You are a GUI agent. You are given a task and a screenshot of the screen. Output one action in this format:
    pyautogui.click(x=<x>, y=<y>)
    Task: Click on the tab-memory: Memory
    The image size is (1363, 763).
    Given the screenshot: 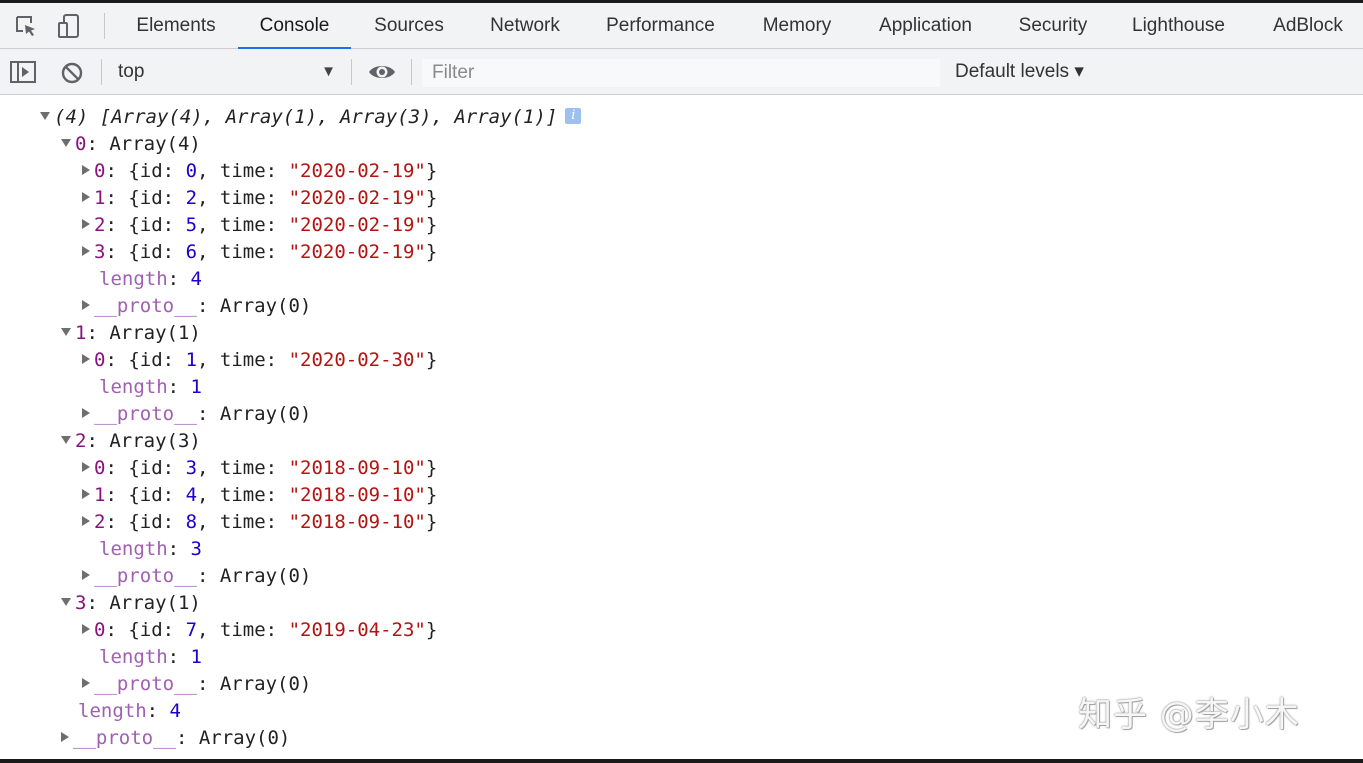 What is the action you would take?
    pyautogui.click(x=797, y=26)
    